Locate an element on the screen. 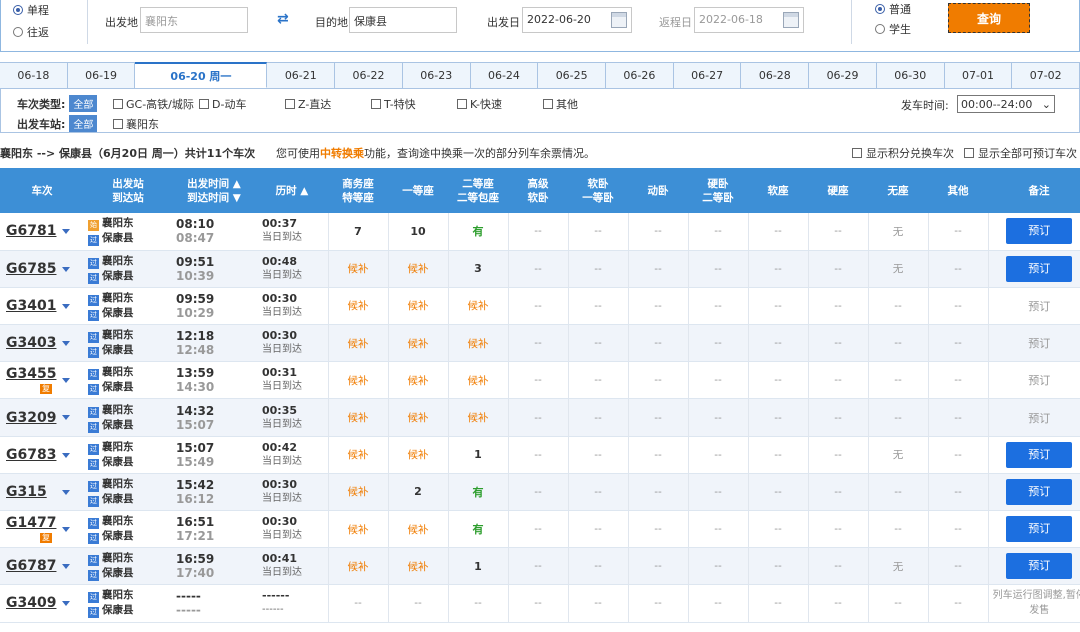 The width and height of the screenshot is (1080, 632). train-type-all-button: 全部 is located at coordinates (83, 103).